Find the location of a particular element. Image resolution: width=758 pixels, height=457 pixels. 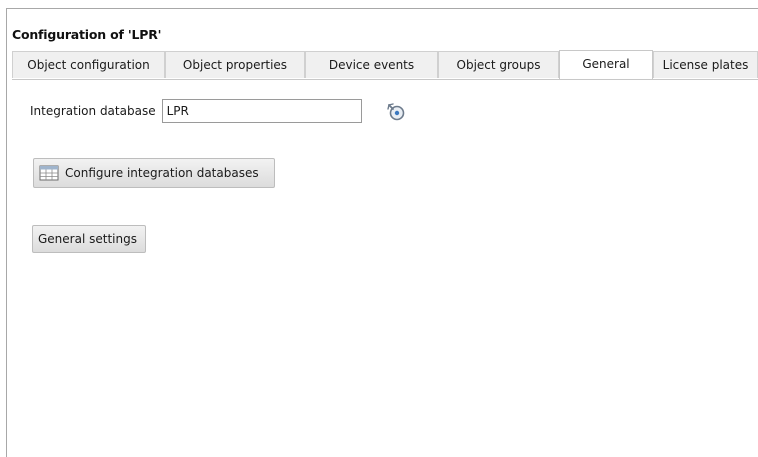

window-top-border is located at coordinates (382, 8).